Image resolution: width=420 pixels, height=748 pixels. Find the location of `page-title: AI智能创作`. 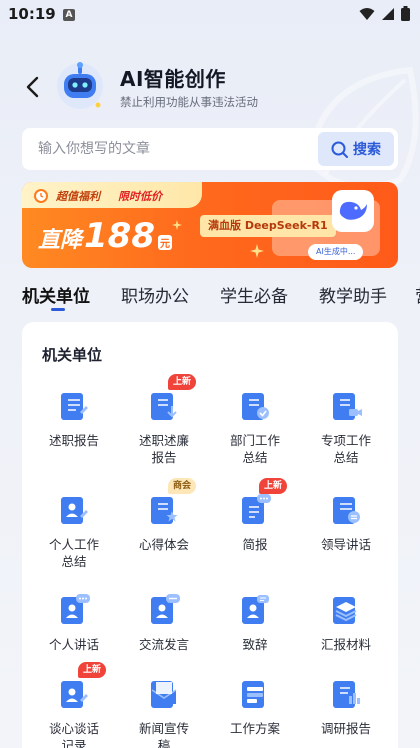

page-title: AI智能创作 is located at coordinates (173, 79).